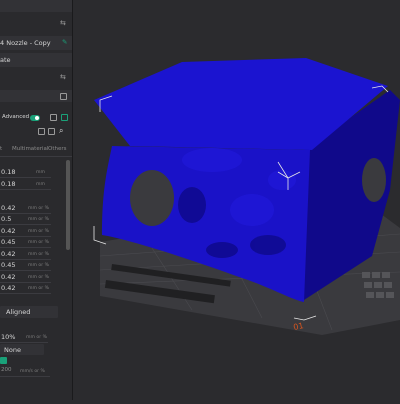  What do you see at coordinates (61, 131) in the screenshot?
I see `search-icon: ⌕` at bounding box center [61, 131].